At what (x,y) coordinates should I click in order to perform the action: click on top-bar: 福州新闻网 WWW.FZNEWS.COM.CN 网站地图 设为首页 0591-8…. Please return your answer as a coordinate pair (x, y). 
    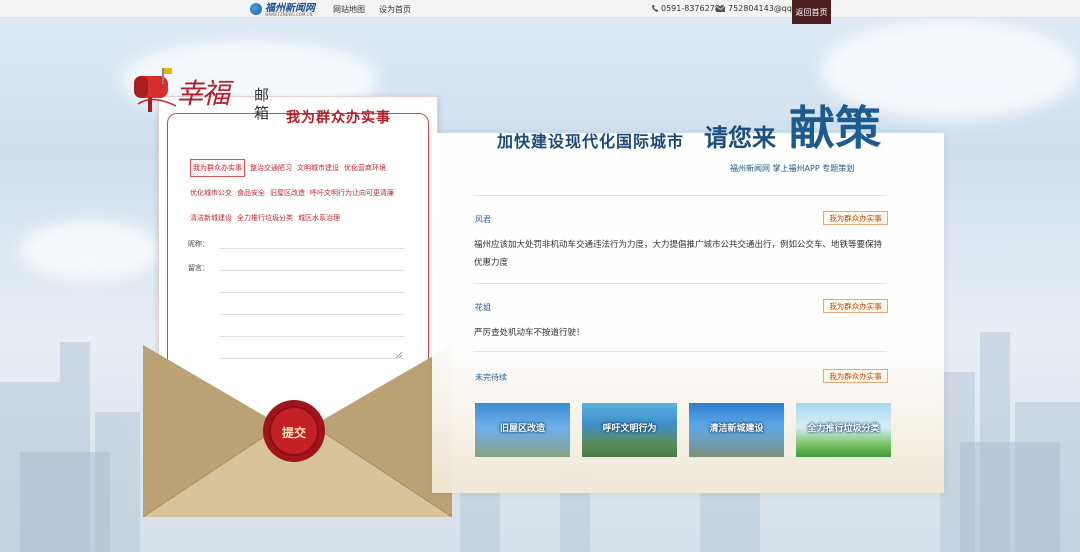
    Looking at the image, I should click on (540, 12).